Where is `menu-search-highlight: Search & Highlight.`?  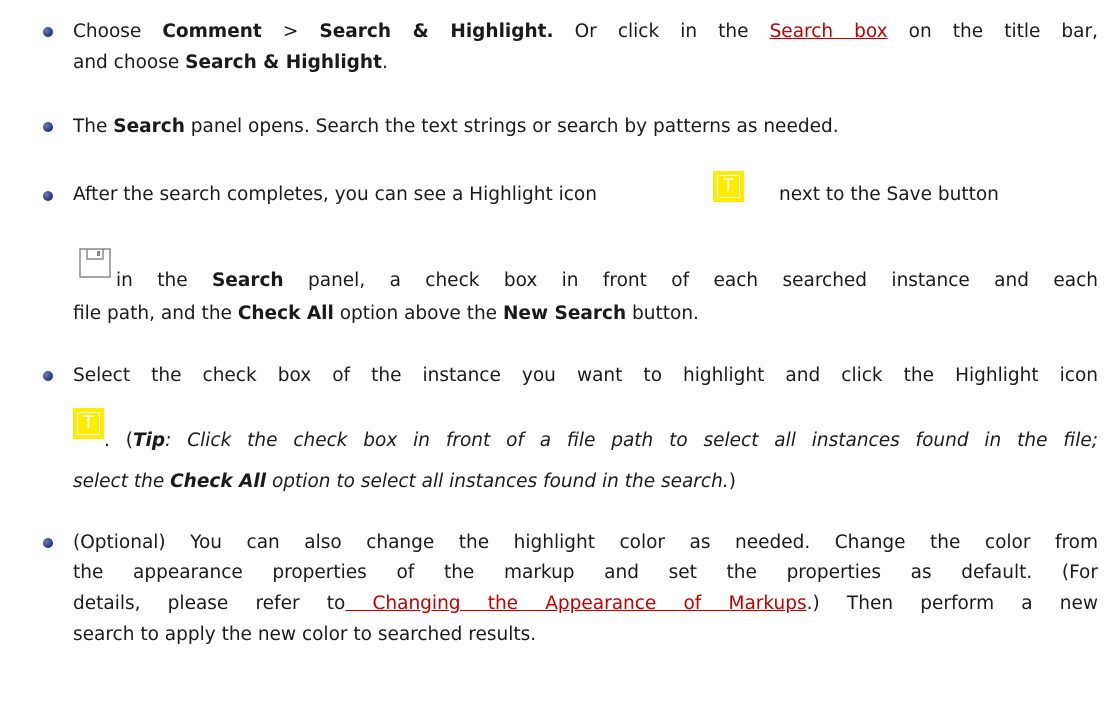 menu-search-highlight: Search & Highlight. is located at coordinates (436, 31).